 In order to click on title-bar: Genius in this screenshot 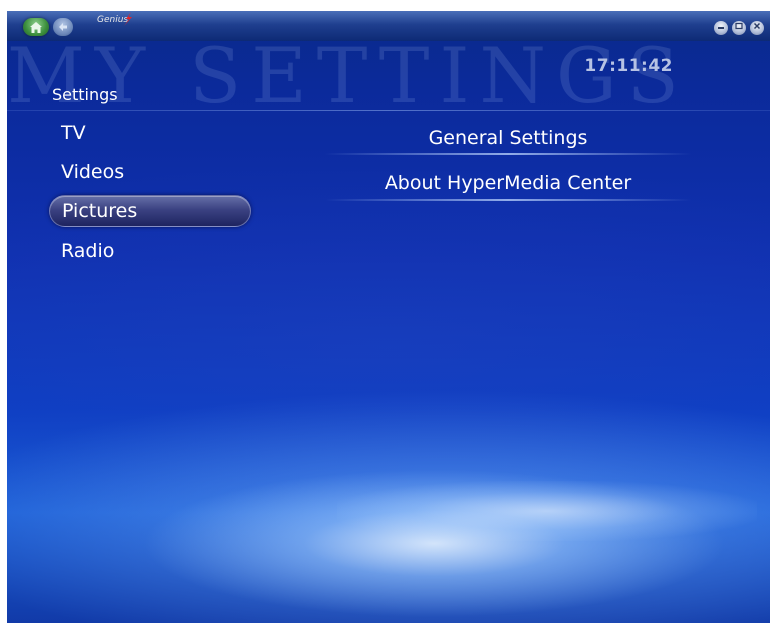, I will do `click(388, 26)`.